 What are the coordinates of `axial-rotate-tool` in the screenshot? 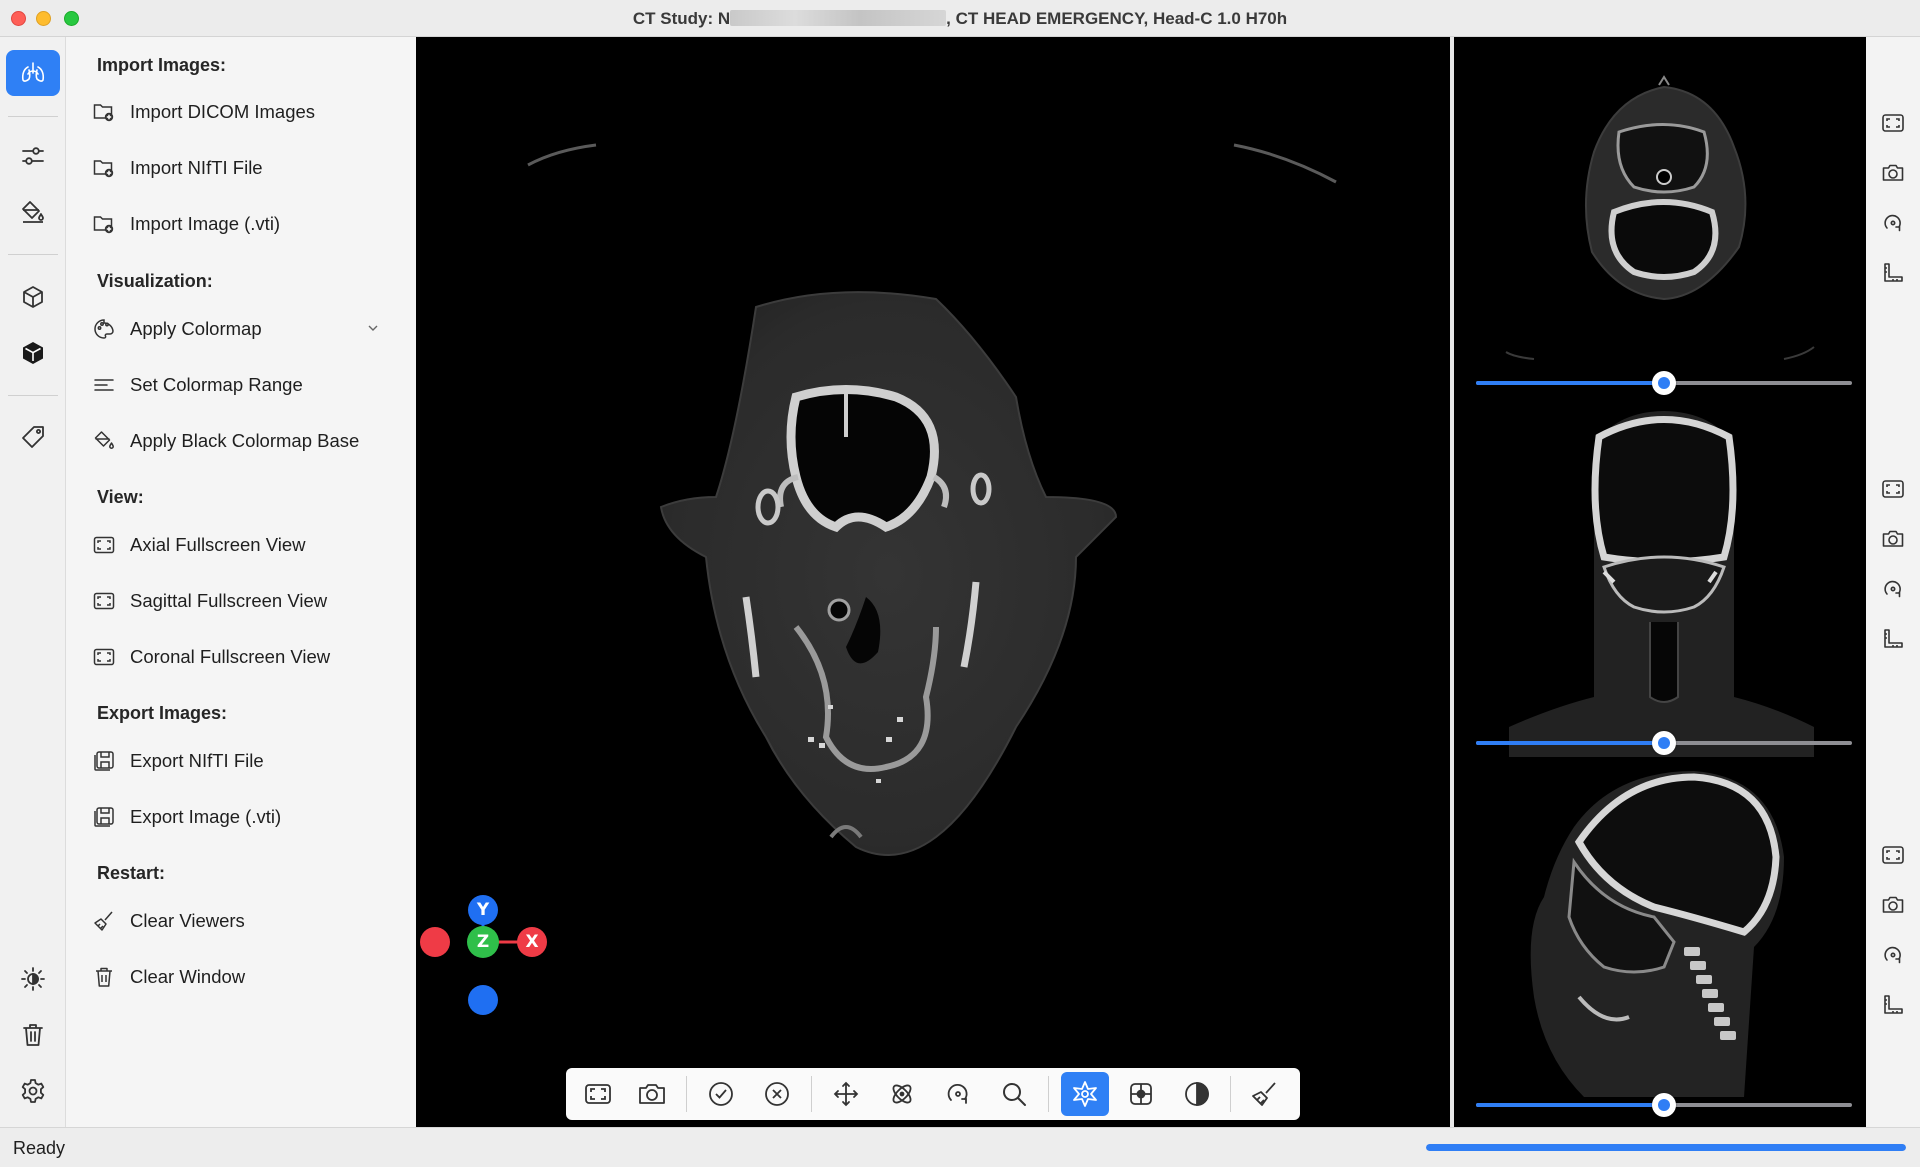 It's located at (1893, 223).